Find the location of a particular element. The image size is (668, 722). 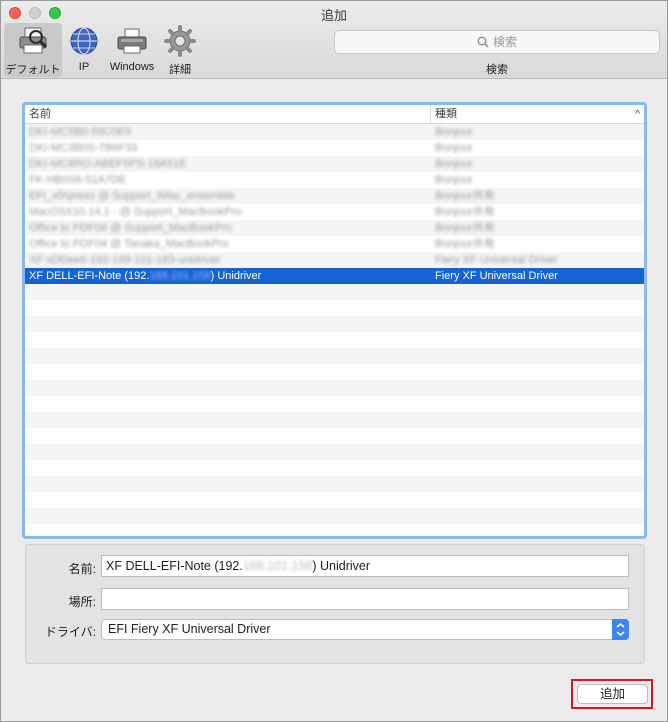

printer-row: FK-HB0S6-51A7DE Bonjour is located at coordinates (334, 180).